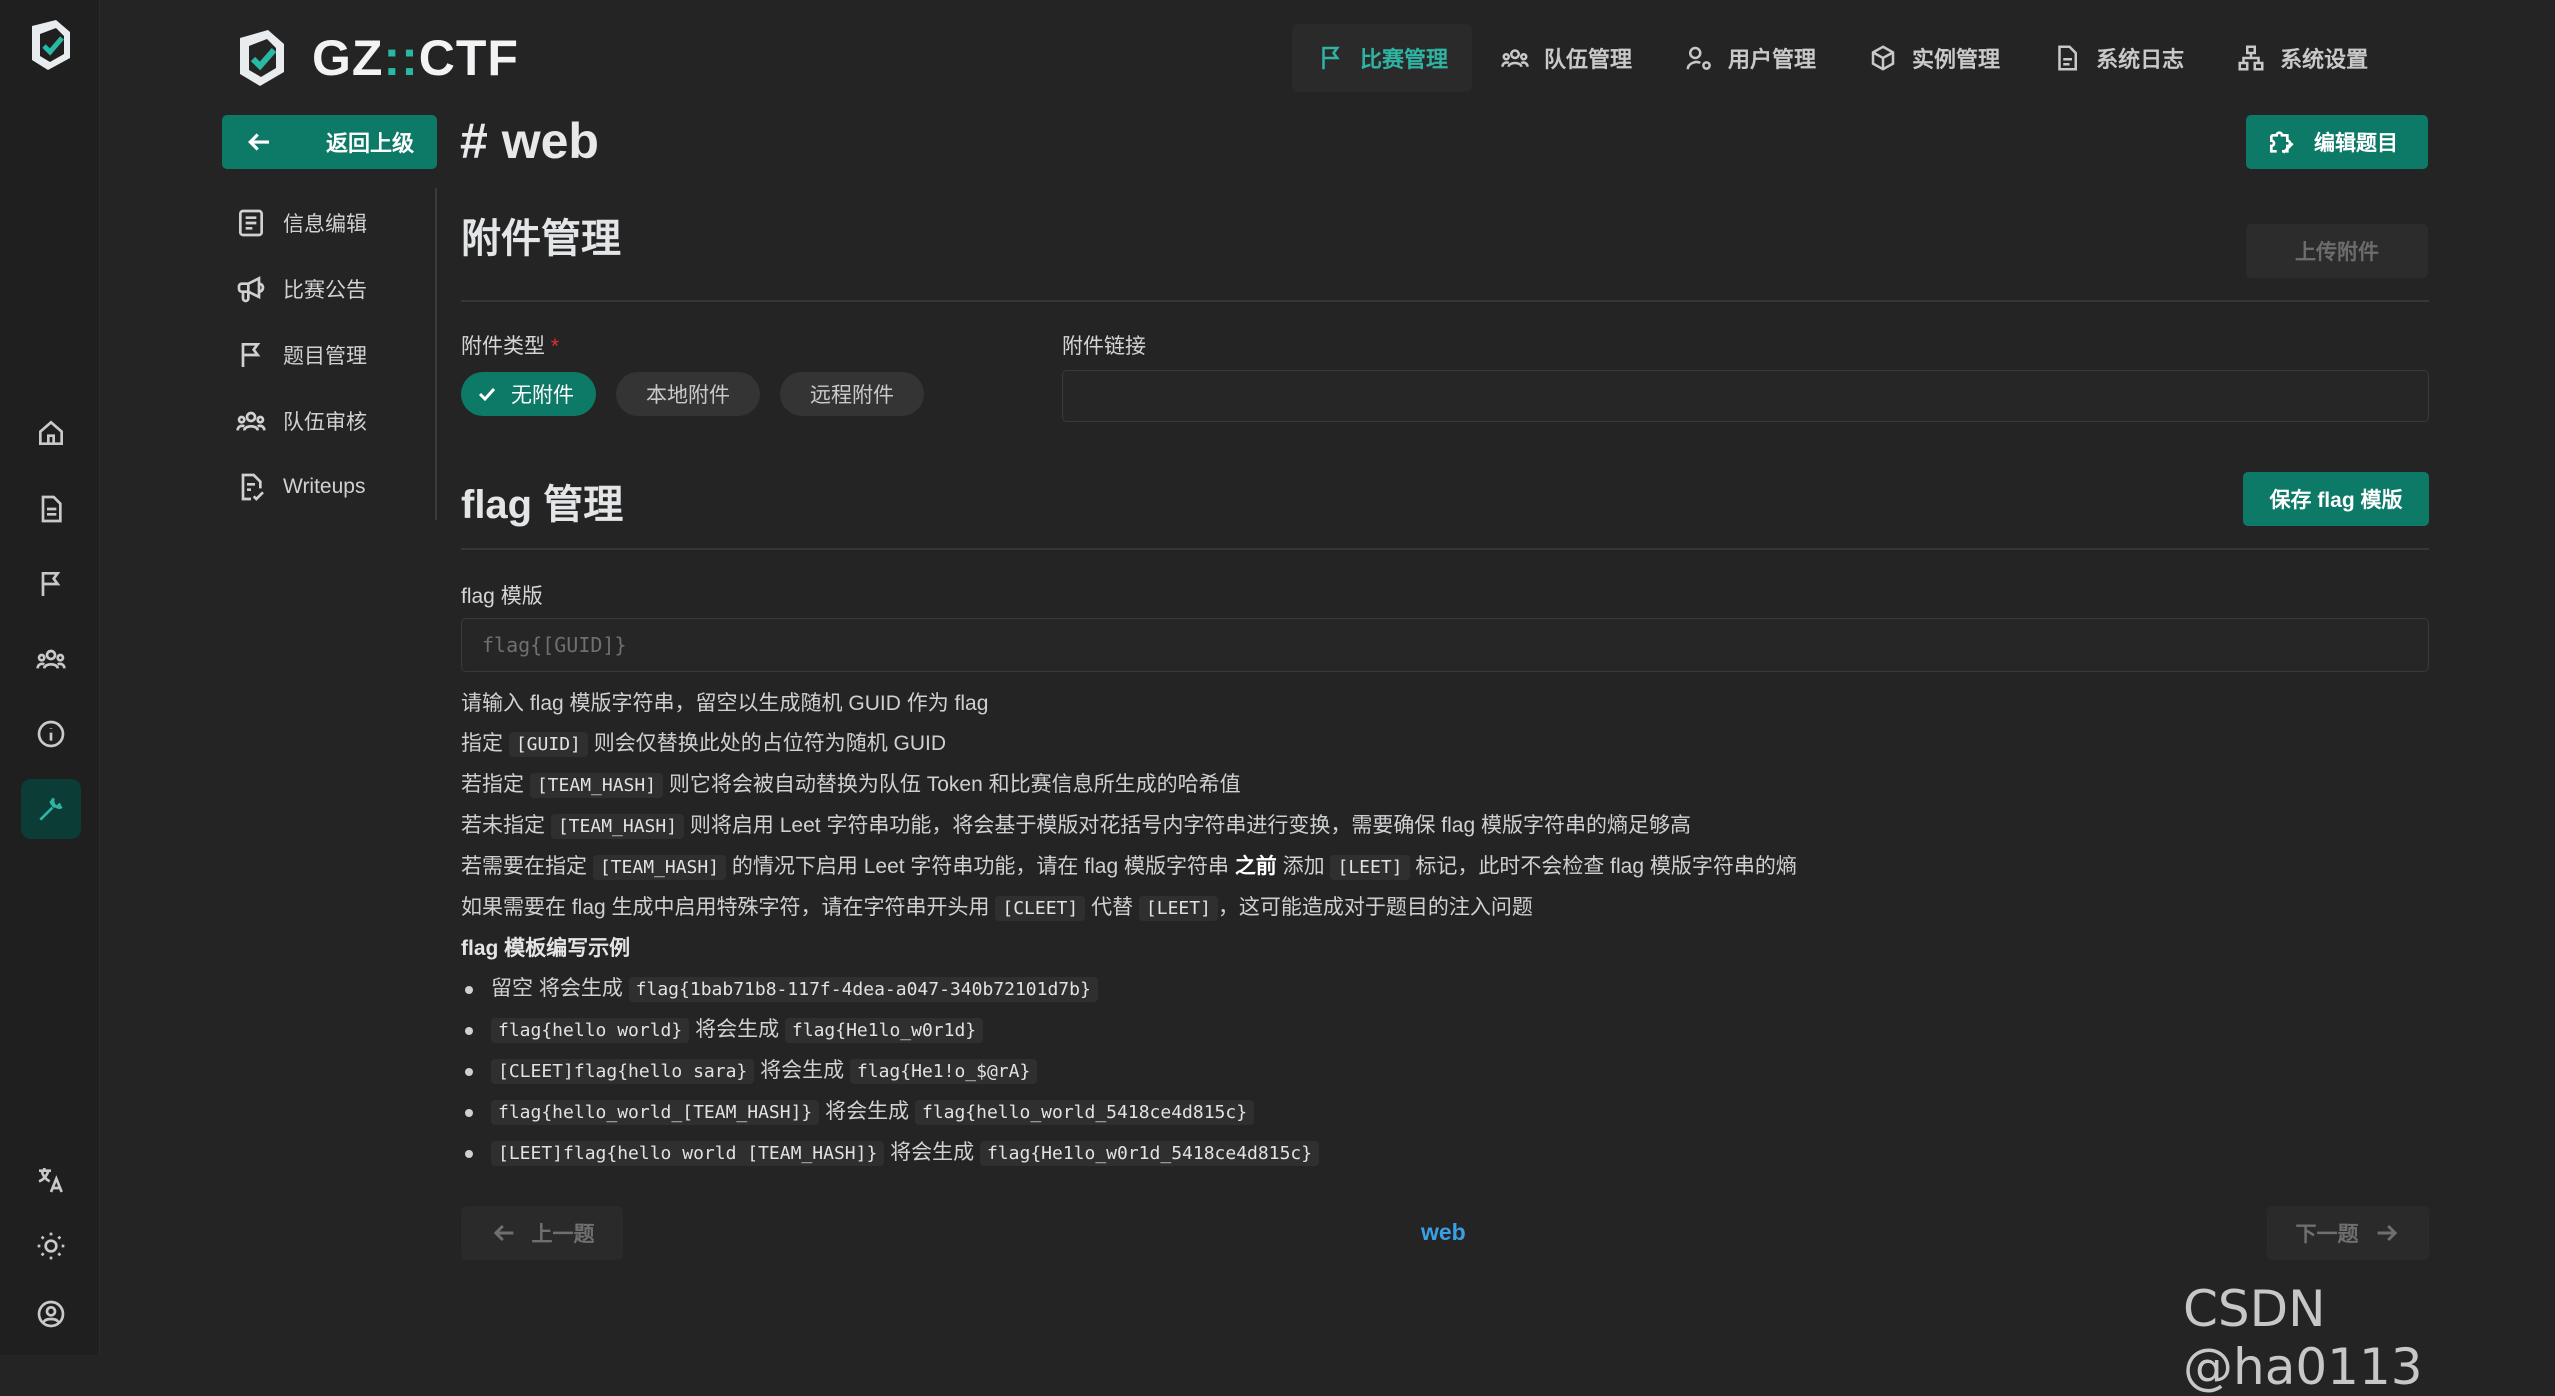 Image resolution: width=2555 pixels, height=1396 pixels. I want to click on subnav-notice: 比赛公告, so click(335, 289).